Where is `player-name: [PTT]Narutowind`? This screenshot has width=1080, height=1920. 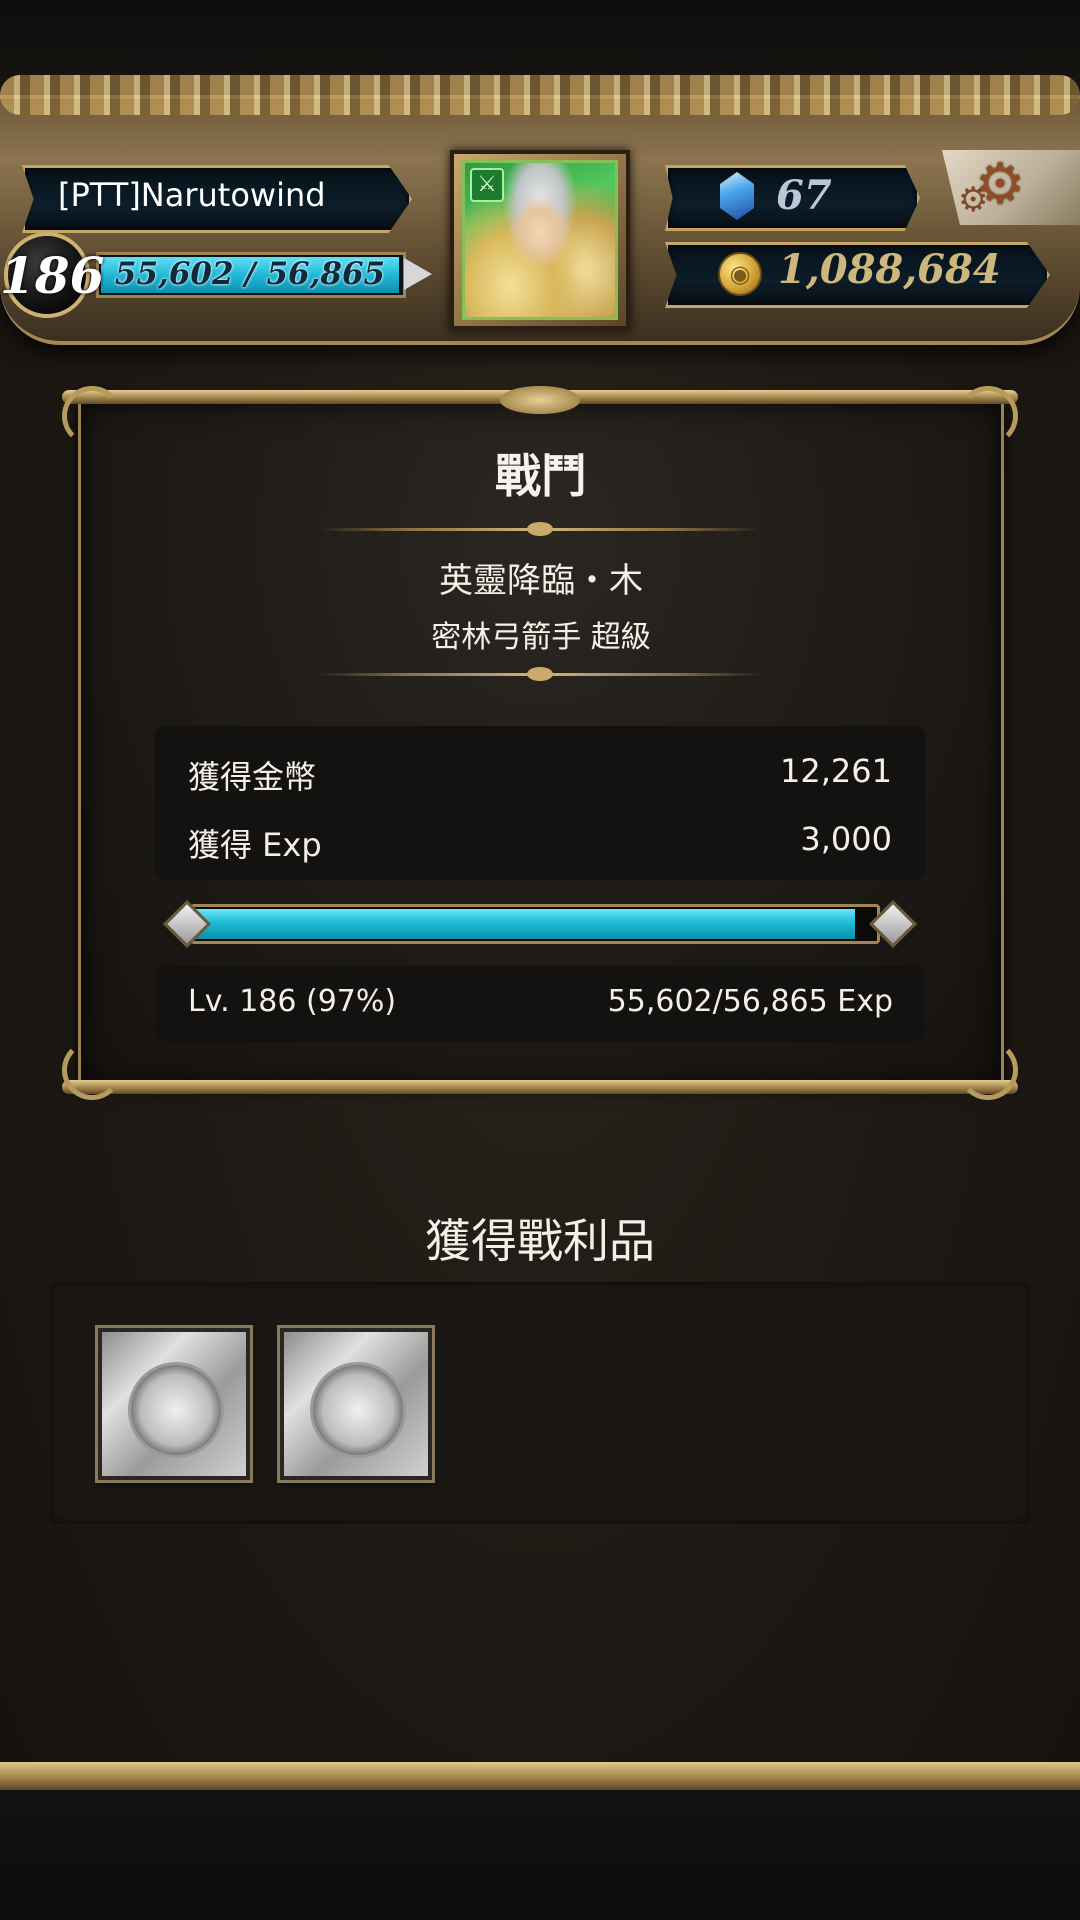
player-name: [PTT]Narutowind is located at coordinates (192, 195).